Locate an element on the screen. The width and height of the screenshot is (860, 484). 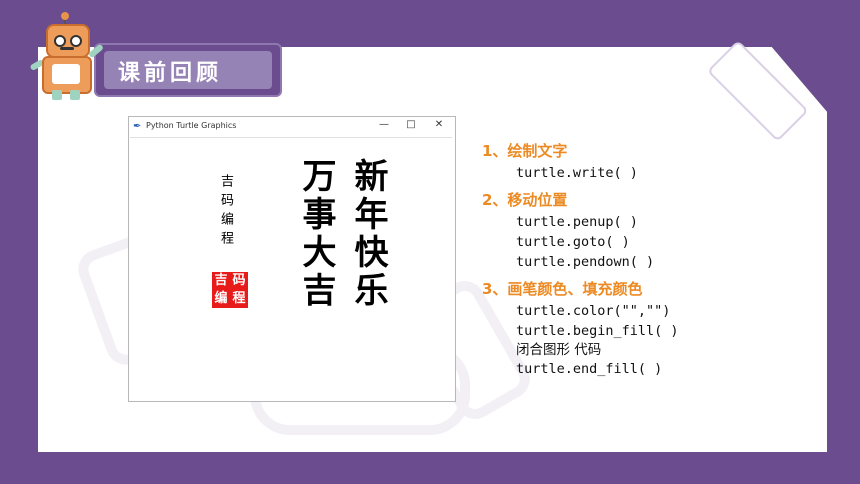
window-title: Python Turtle Graphics is located at coordinates (191, 125).